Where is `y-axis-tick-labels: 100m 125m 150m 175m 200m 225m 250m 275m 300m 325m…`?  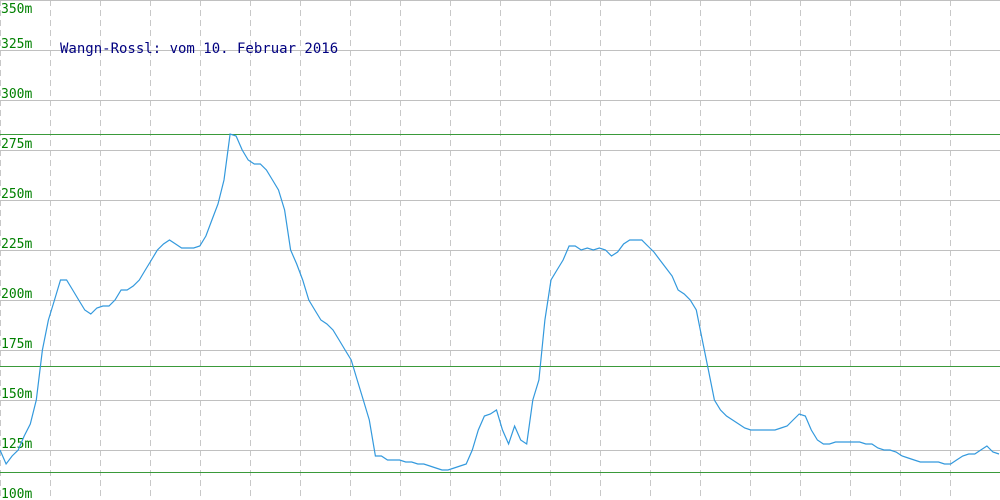
y-axis-tick-labels: 100m 125m 150m 175m 200m 225m 250m 275m 300m 325m… is located at coordinates (16, 251).